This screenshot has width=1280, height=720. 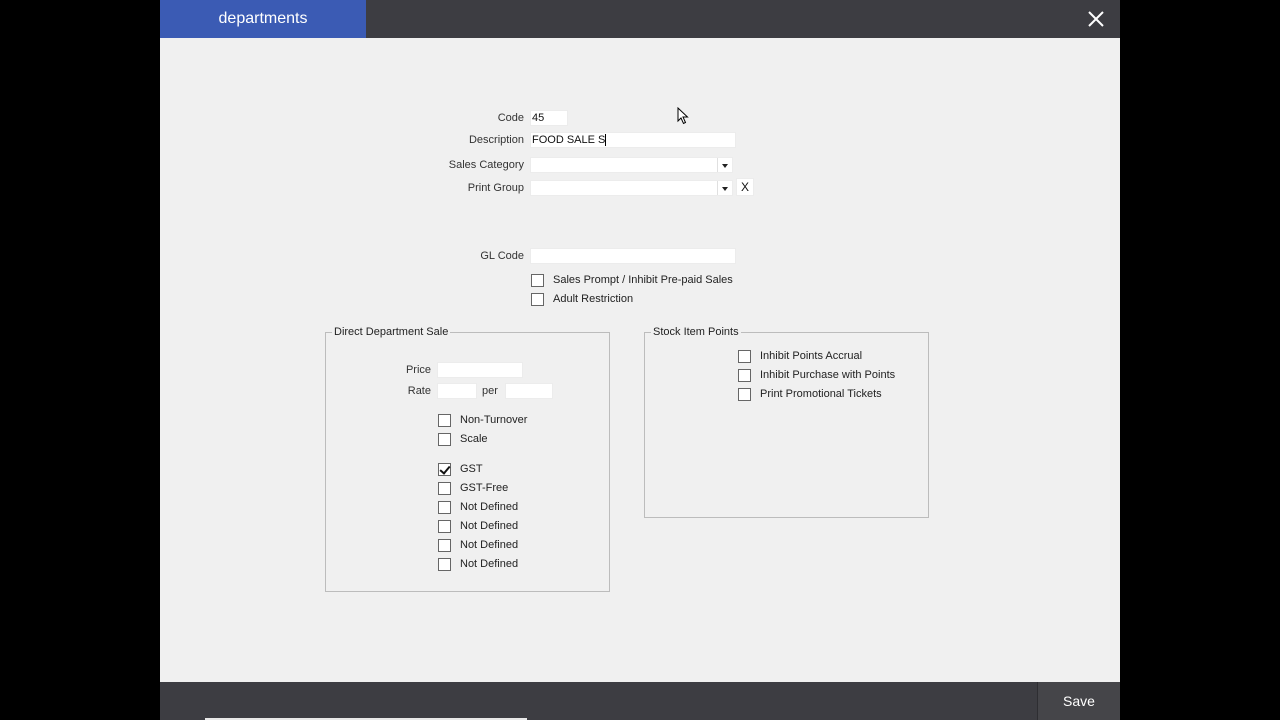 What do you see at coordinates (569, 140) in the screenshot?
I see `description-value: FOOD SALE S` at bounding box center [569, 140].